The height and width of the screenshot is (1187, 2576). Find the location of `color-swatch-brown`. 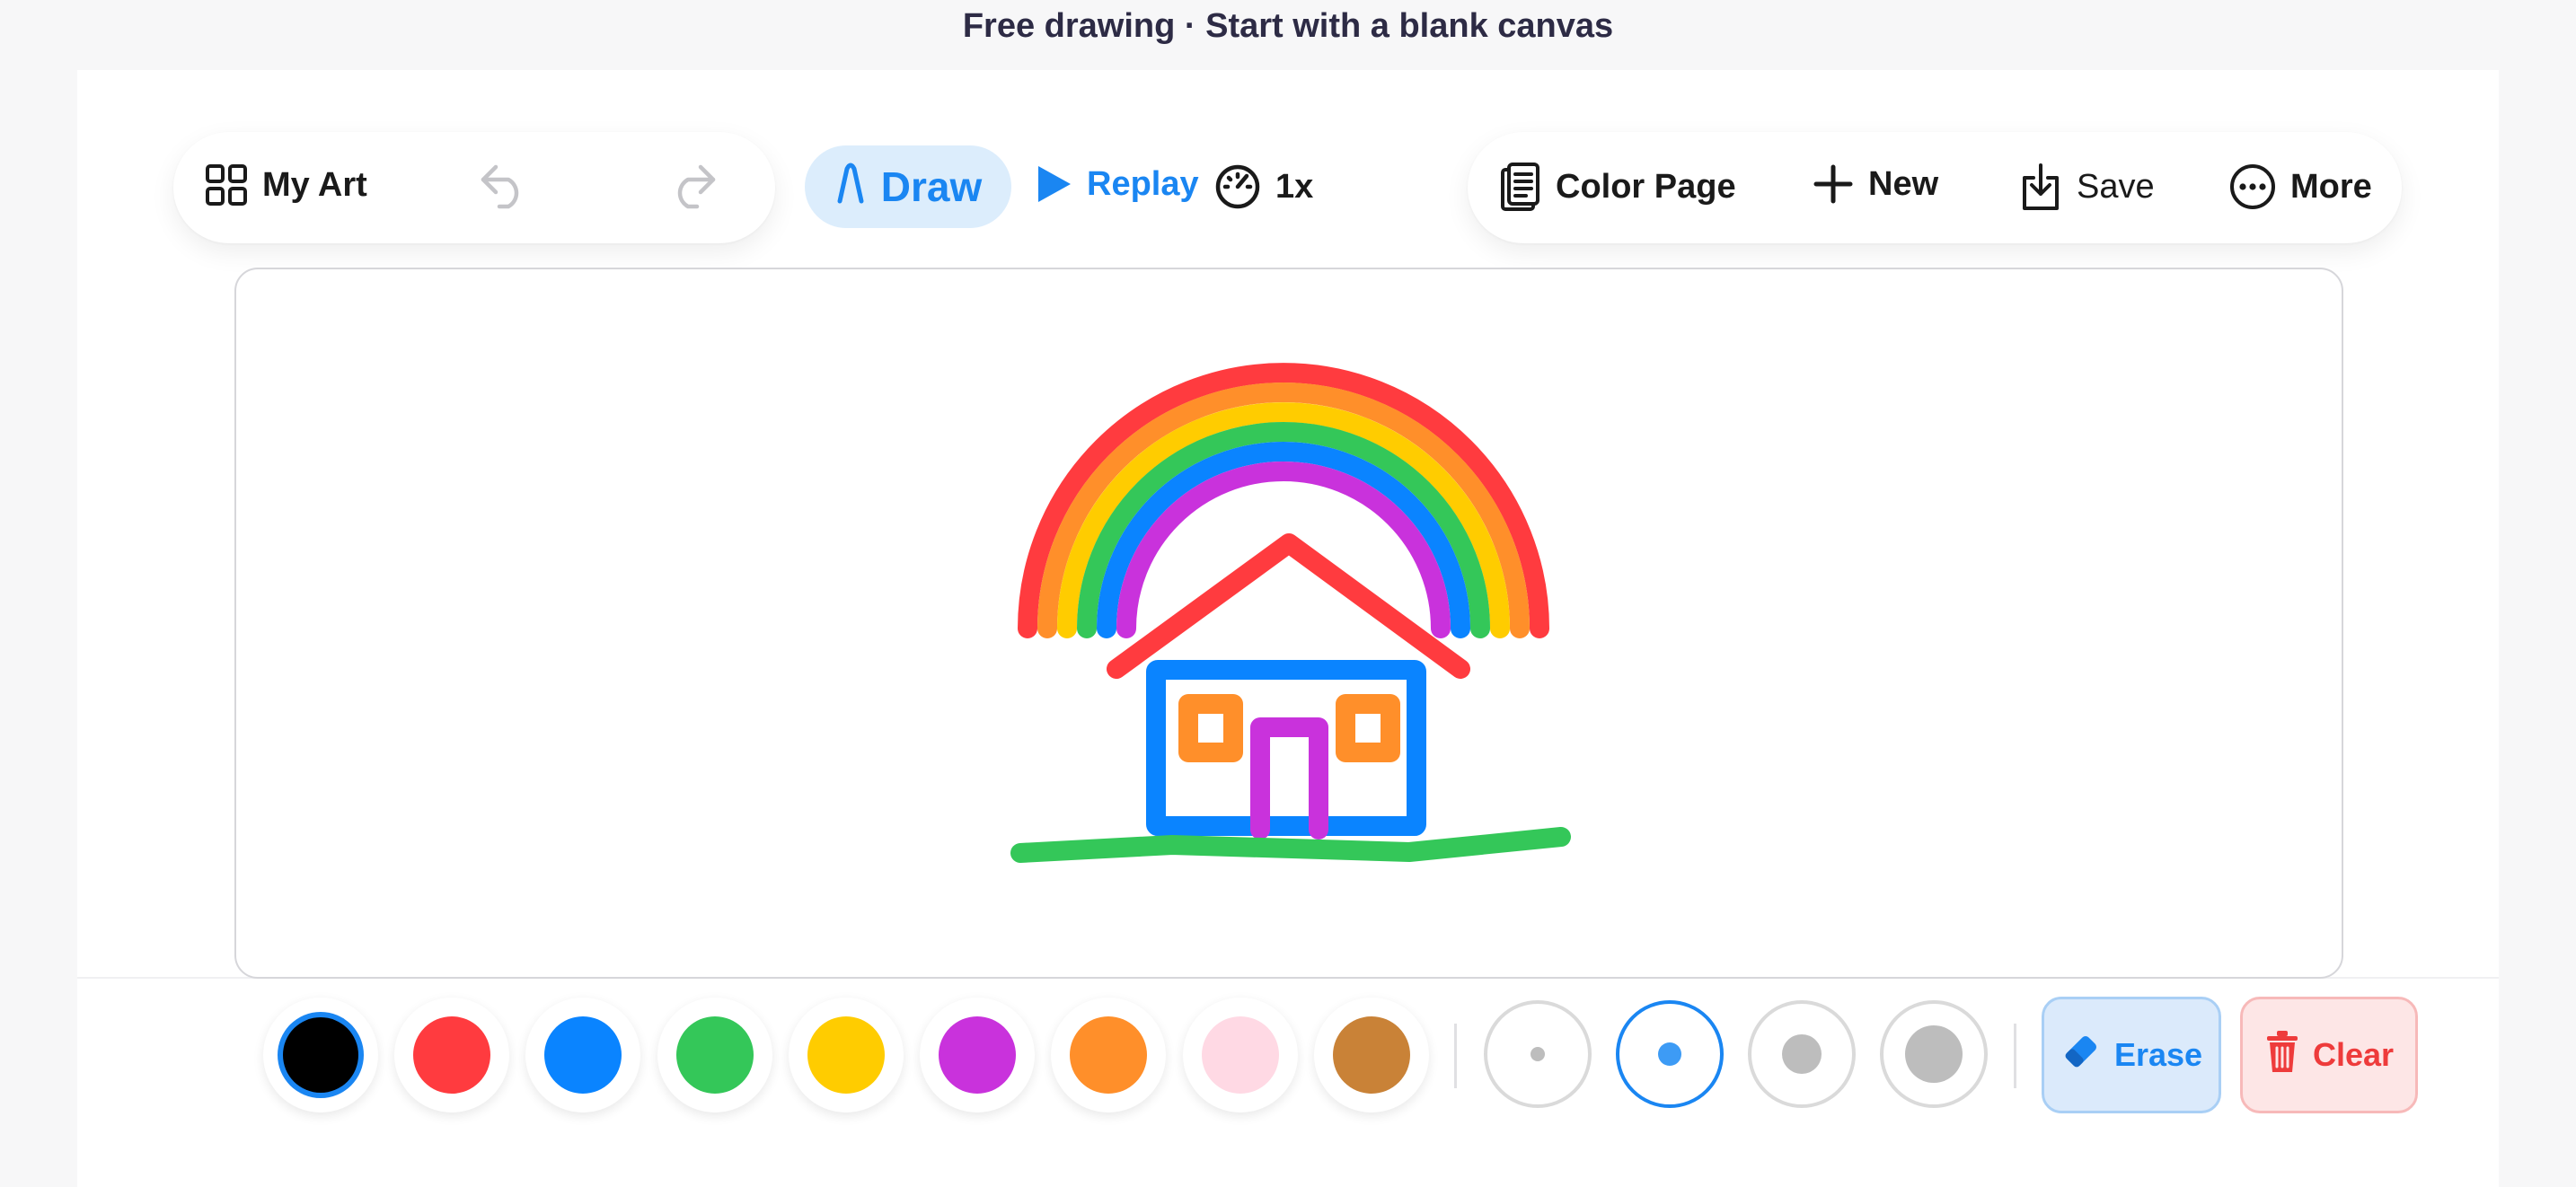

color-swatch-brown is located at coordinates (1371, 1055).